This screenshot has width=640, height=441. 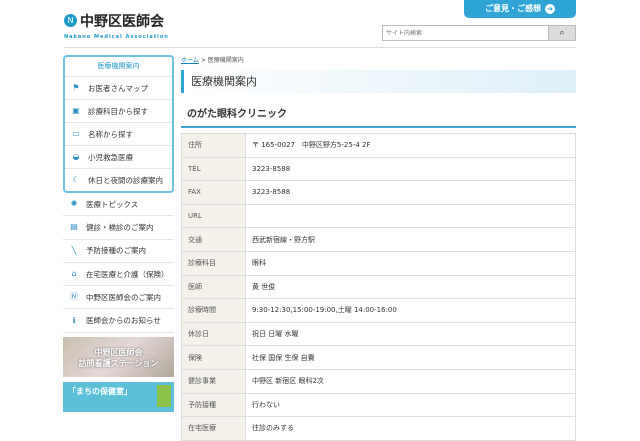 What do you see at coordinates (164, 395) in the screenshot?
I see `banner-graphic` at bounding box center [164, 395].